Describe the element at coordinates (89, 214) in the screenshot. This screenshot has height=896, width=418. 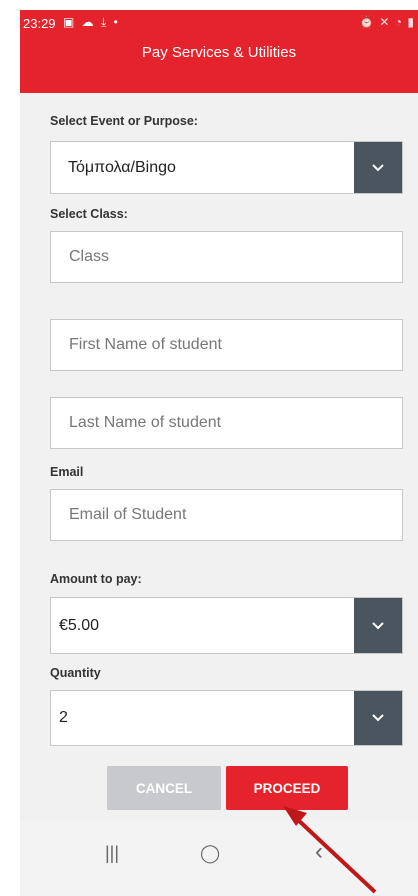
I see `class-label: Select Class:` at that location.